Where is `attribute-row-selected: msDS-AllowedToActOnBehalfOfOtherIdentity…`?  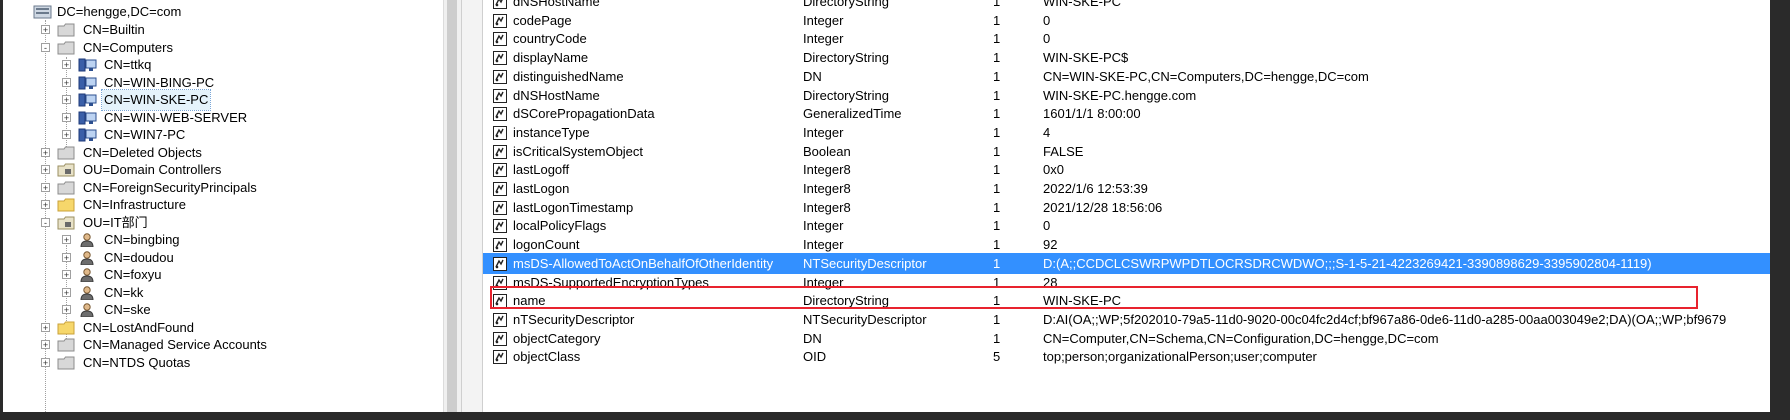
attribute-row-selected: msDS-AllowedToActOnBehalfOfOtherIdentity… is located at coordinates (1126, 263).